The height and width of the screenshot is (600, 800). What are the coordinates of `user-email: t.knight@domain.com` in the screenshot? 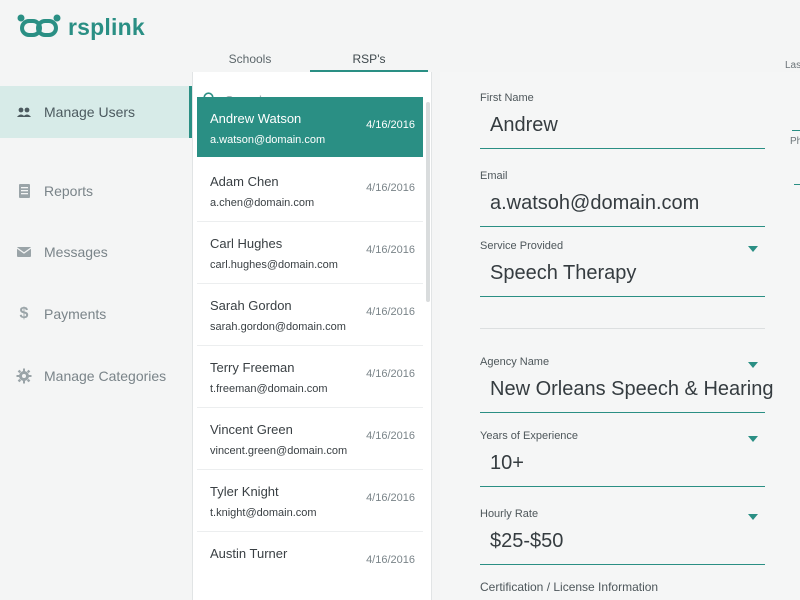 It's located at (263, 513).